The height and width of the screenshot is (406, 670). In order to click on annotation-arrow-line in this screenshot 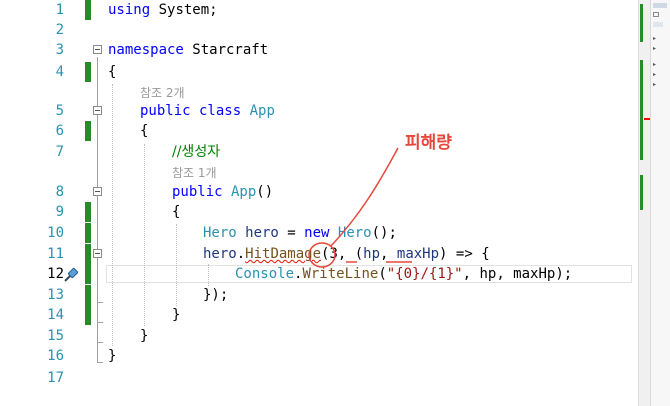, I will do `click(364, 197)`.